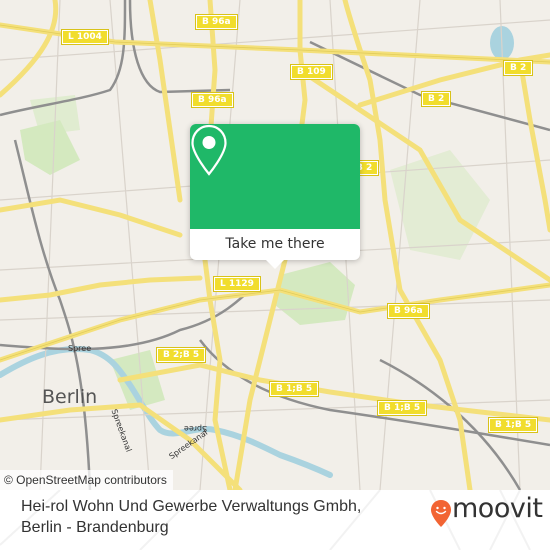 This screenshot has width=550, height=550. I want to click on road-label: B 109, so click(311, 72).